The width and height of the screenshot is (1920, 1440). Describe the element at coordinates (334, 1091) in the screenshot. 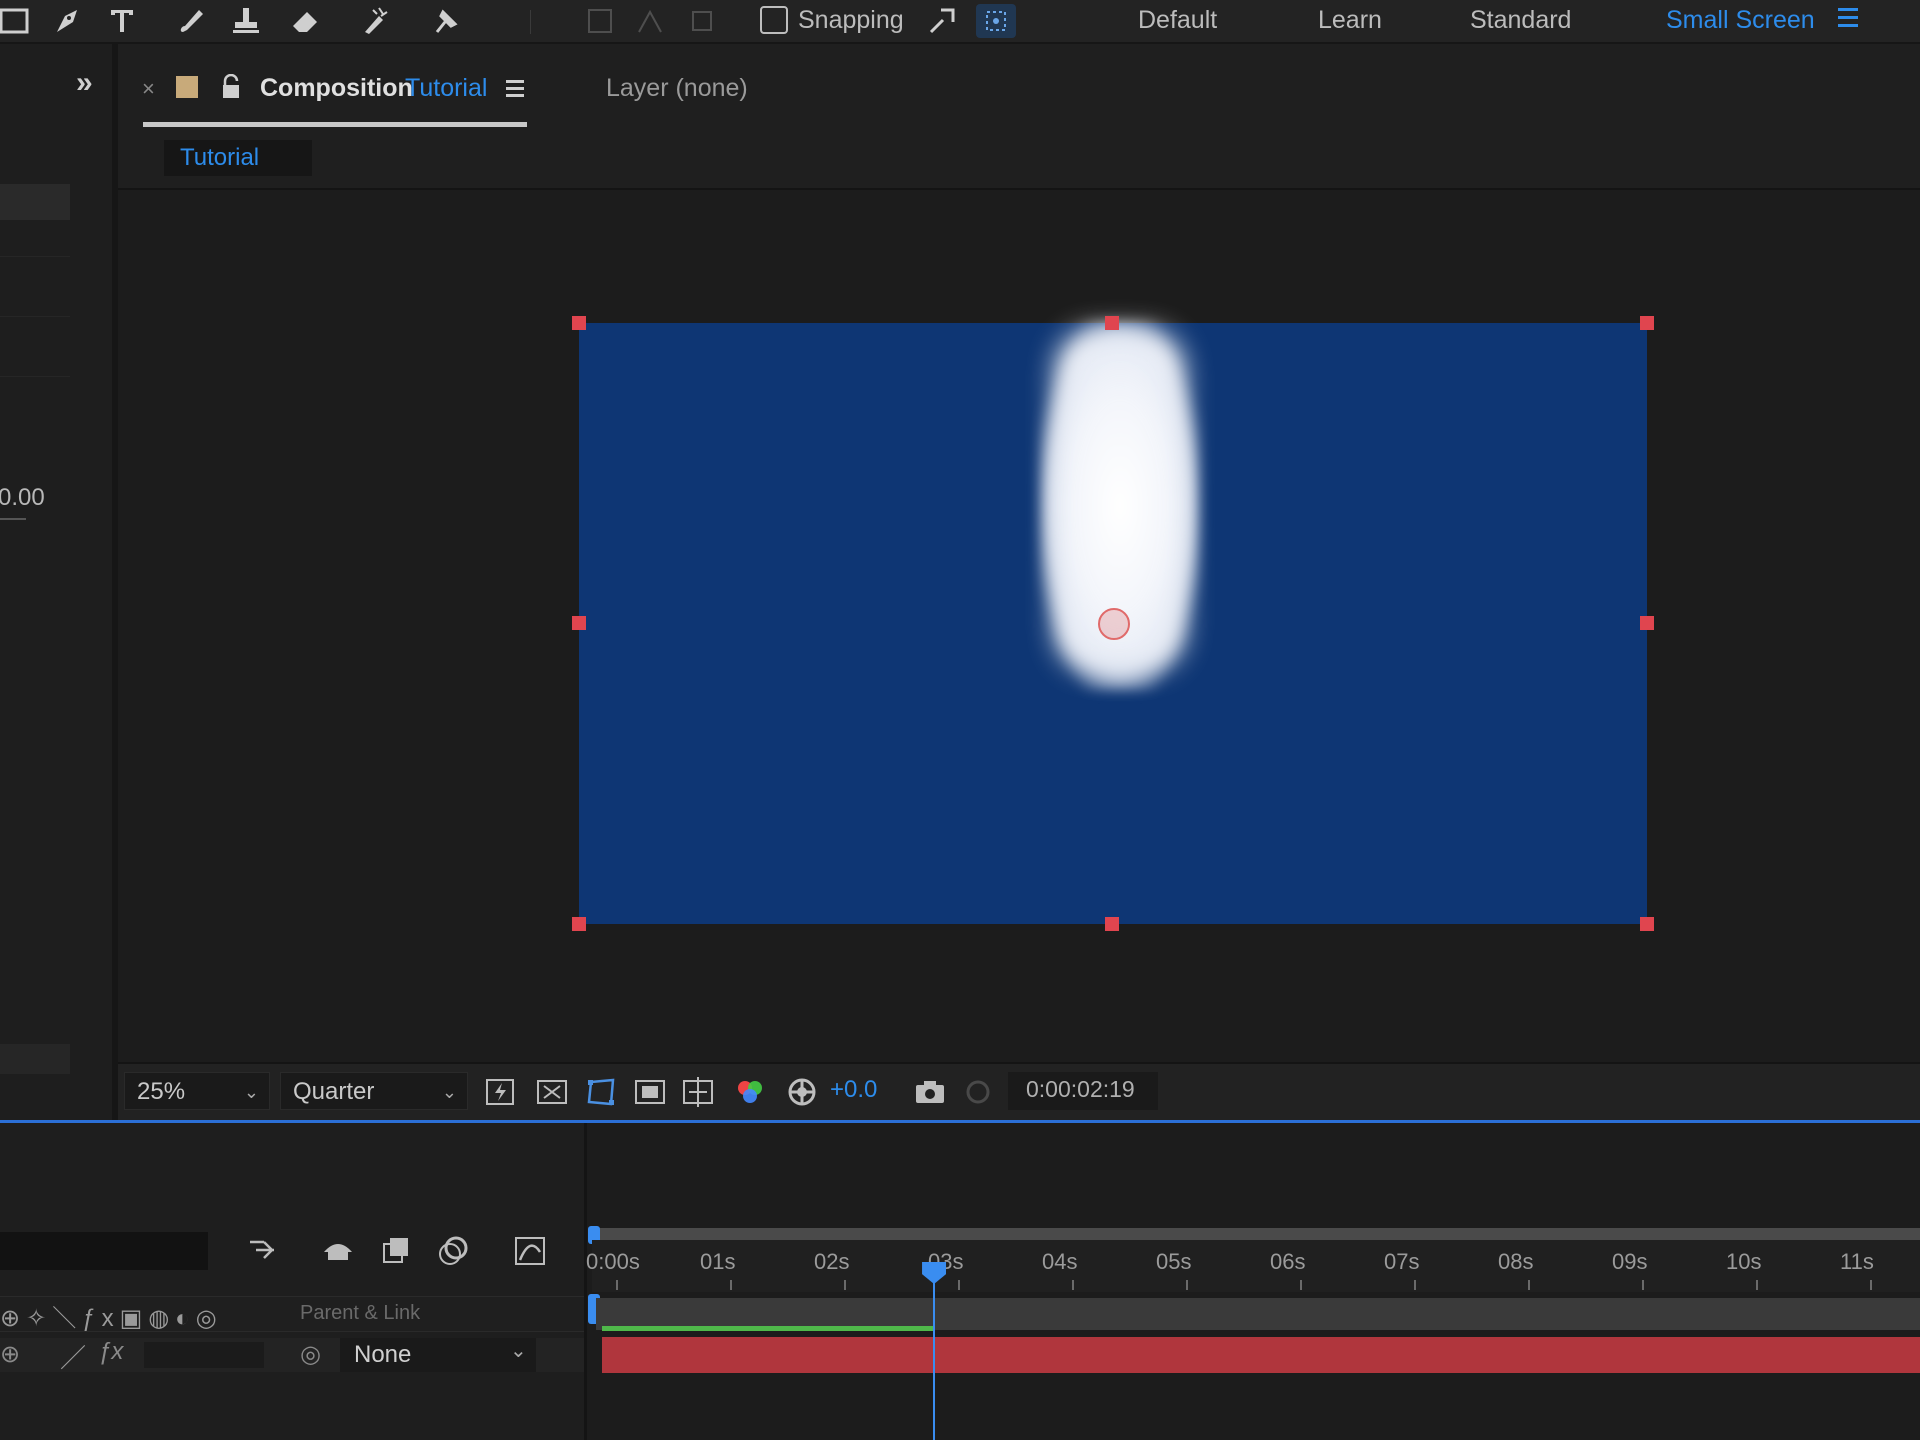

I see `resolution-value: Quarter` at that location.